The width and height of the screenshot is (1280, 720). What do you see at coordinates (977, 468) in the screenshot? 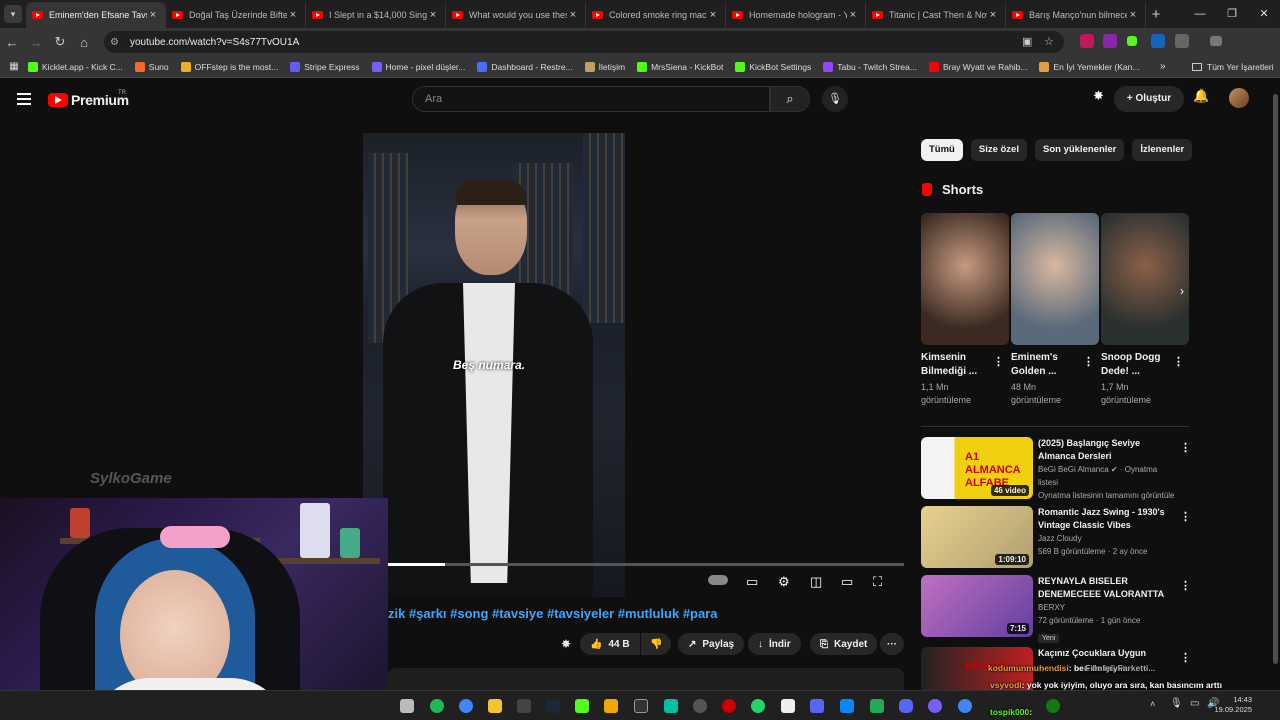
I see `video-thumbnail: A1 ALMANCA ALFABE 46 video` at bounding box center [977, 468].